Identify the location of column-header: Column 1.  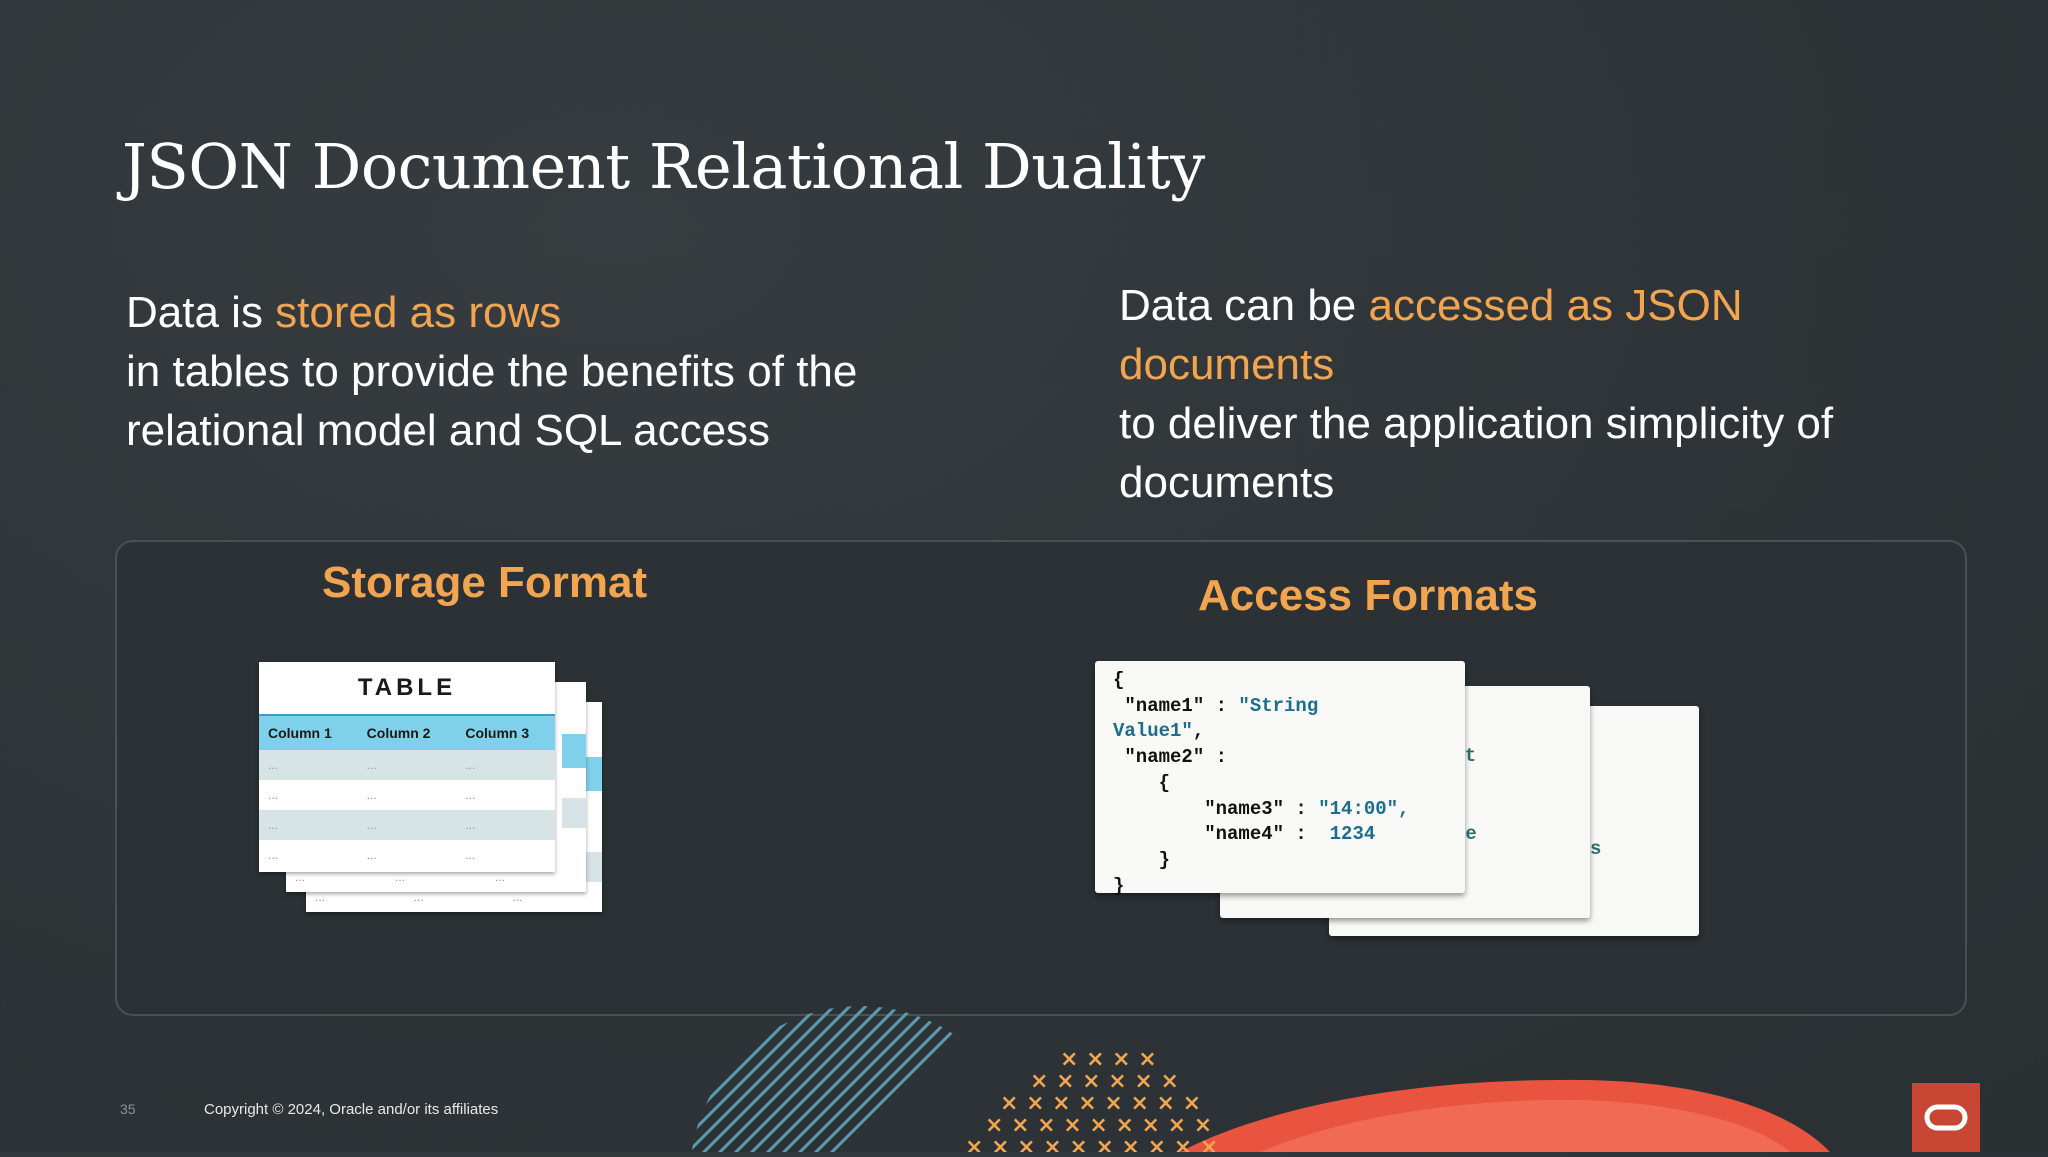
(300, 733).